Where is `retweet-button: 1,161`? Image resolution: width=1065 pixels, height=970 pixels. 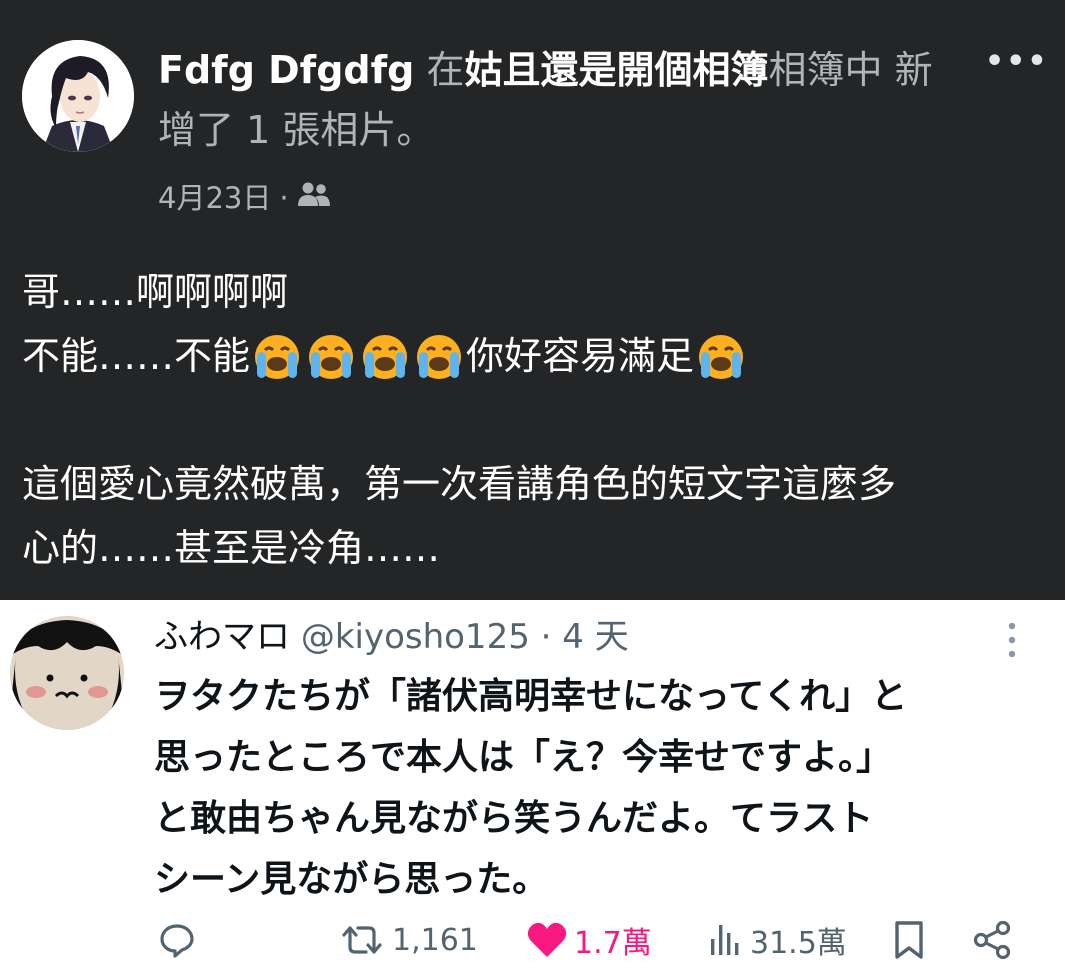 retweet-button: 1,161 is located at coordinates (408, 940).